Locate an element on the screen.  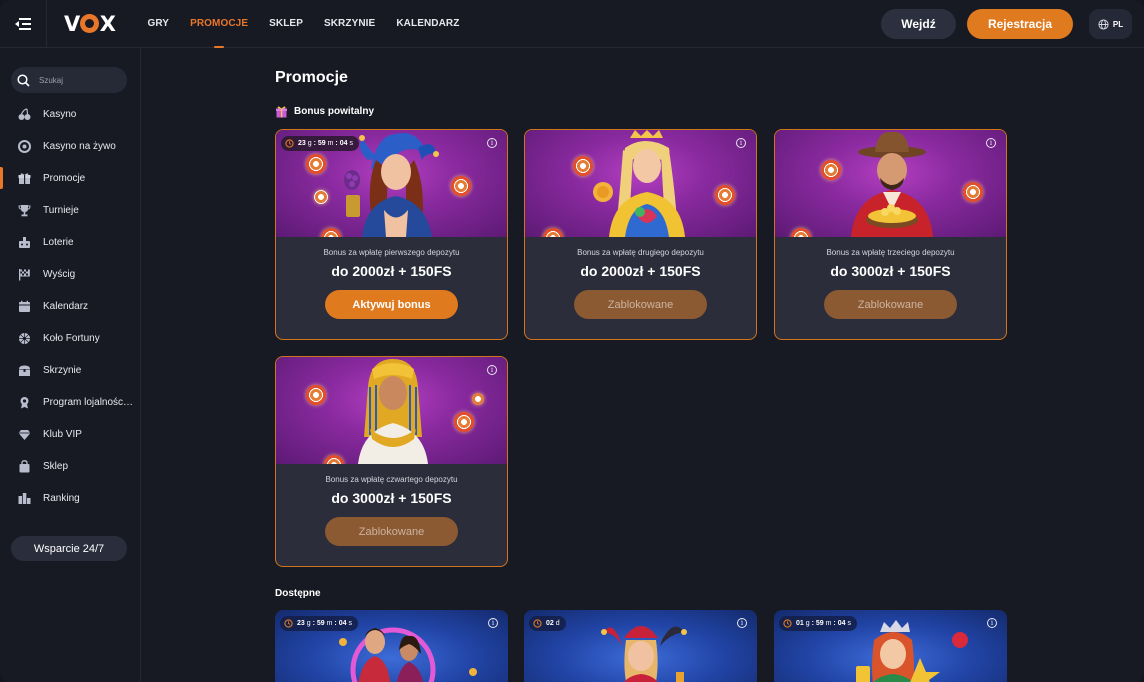
search-placeholder: Szukaj is located at coordinates (51, 80).